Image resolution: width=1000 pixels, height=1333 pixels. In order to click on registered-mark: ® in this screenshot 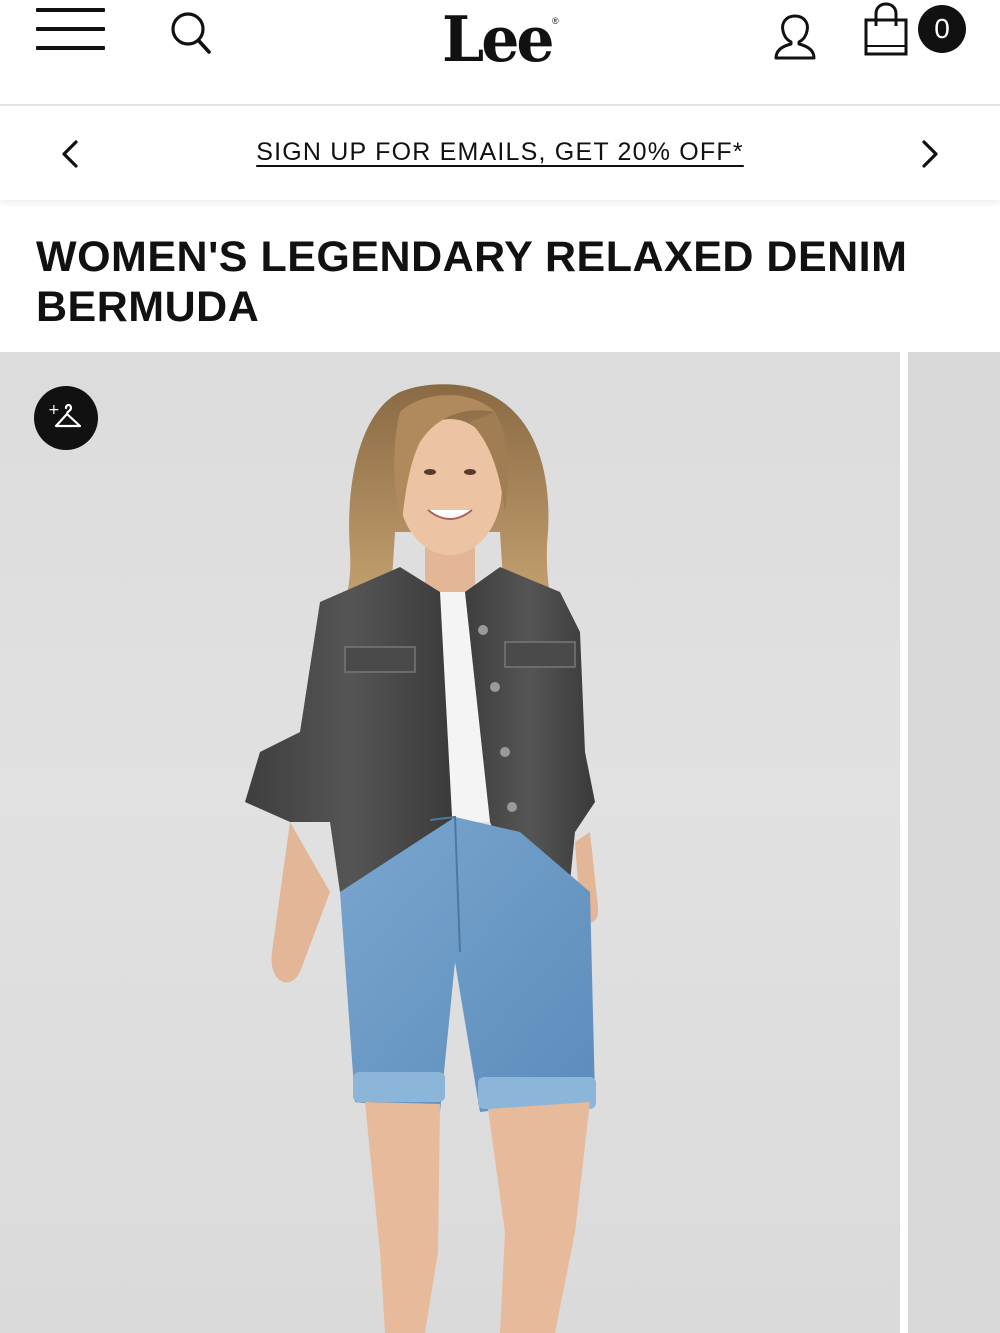, I will do `click(555, 21)`.